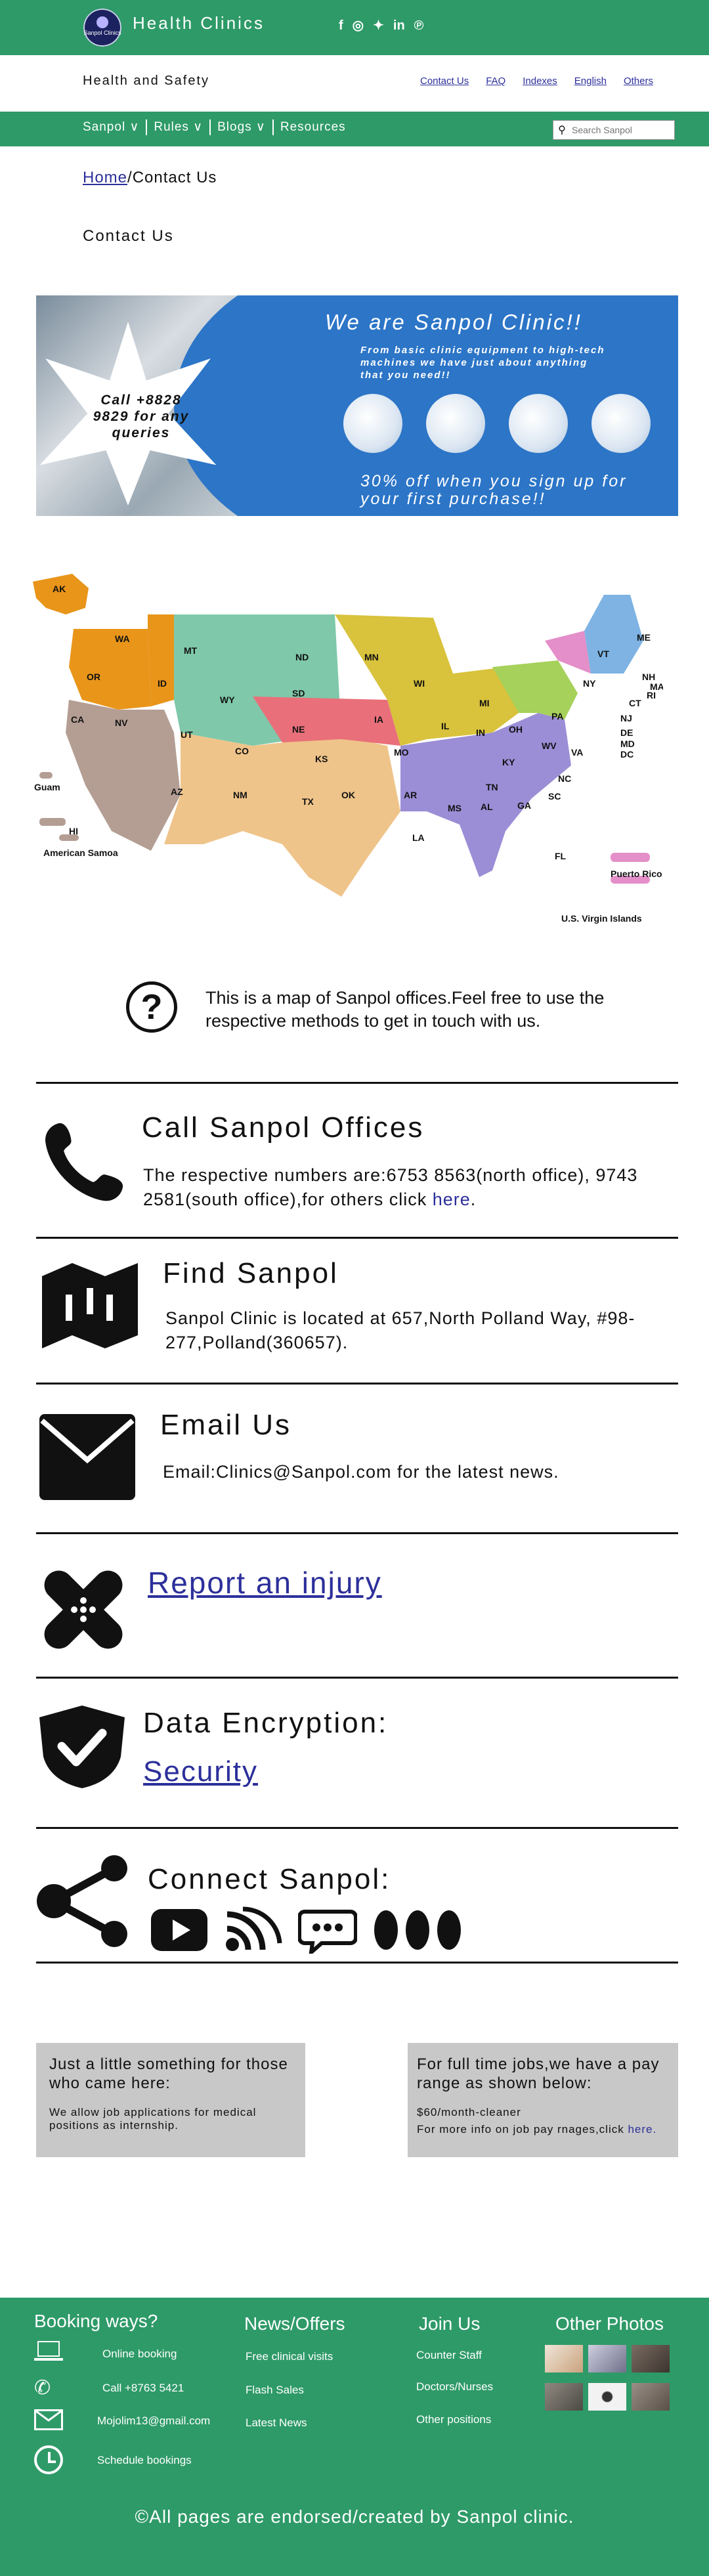  Describe the element at coordinates (275, 2390) in the screenshot. I see `news-flash-sales: Flash Sales` at that location.